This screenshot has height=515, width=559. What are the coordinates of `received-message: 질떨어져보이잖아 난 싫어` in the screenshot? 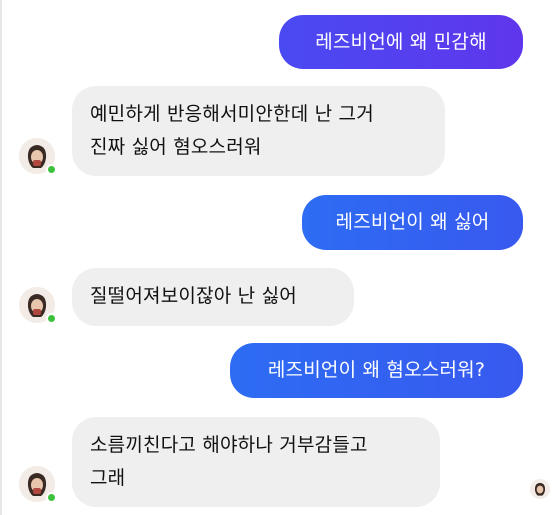 It's located at (213, 297).